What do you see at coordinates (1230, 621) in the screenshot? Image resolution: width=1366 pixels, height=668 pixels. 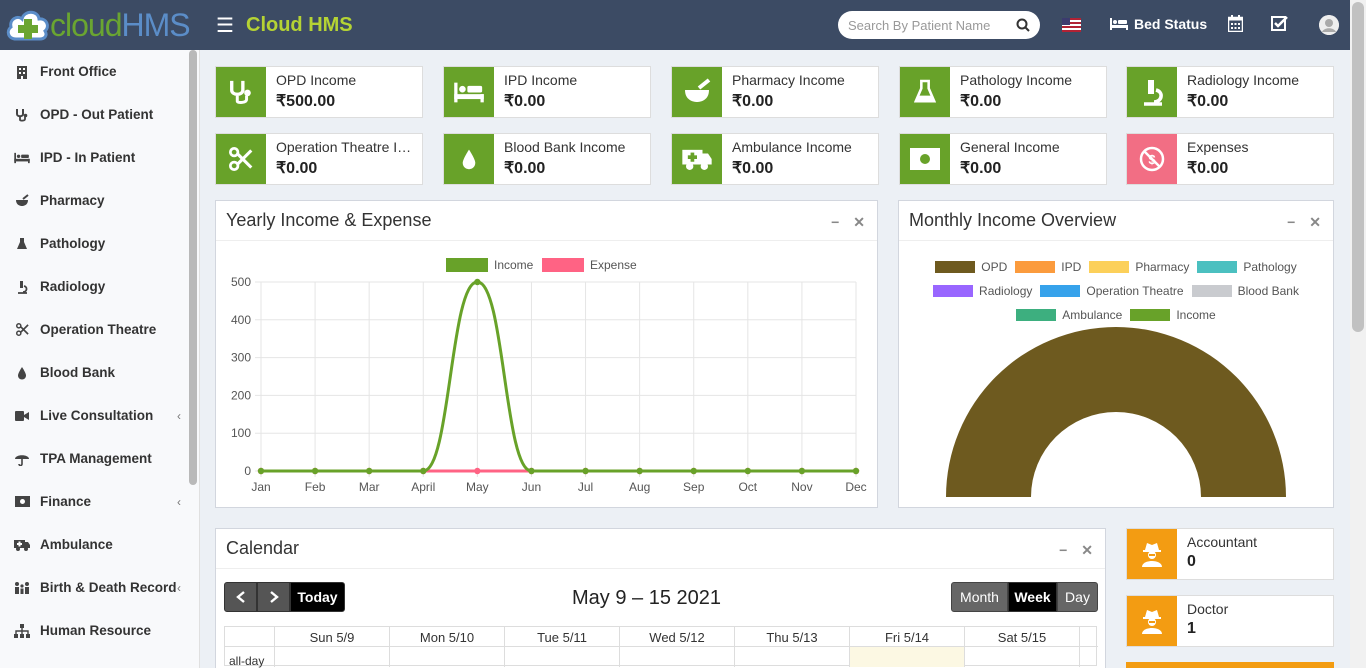 I see `staff-doctor: Doctor 1` at bounding box center [1230, 621].